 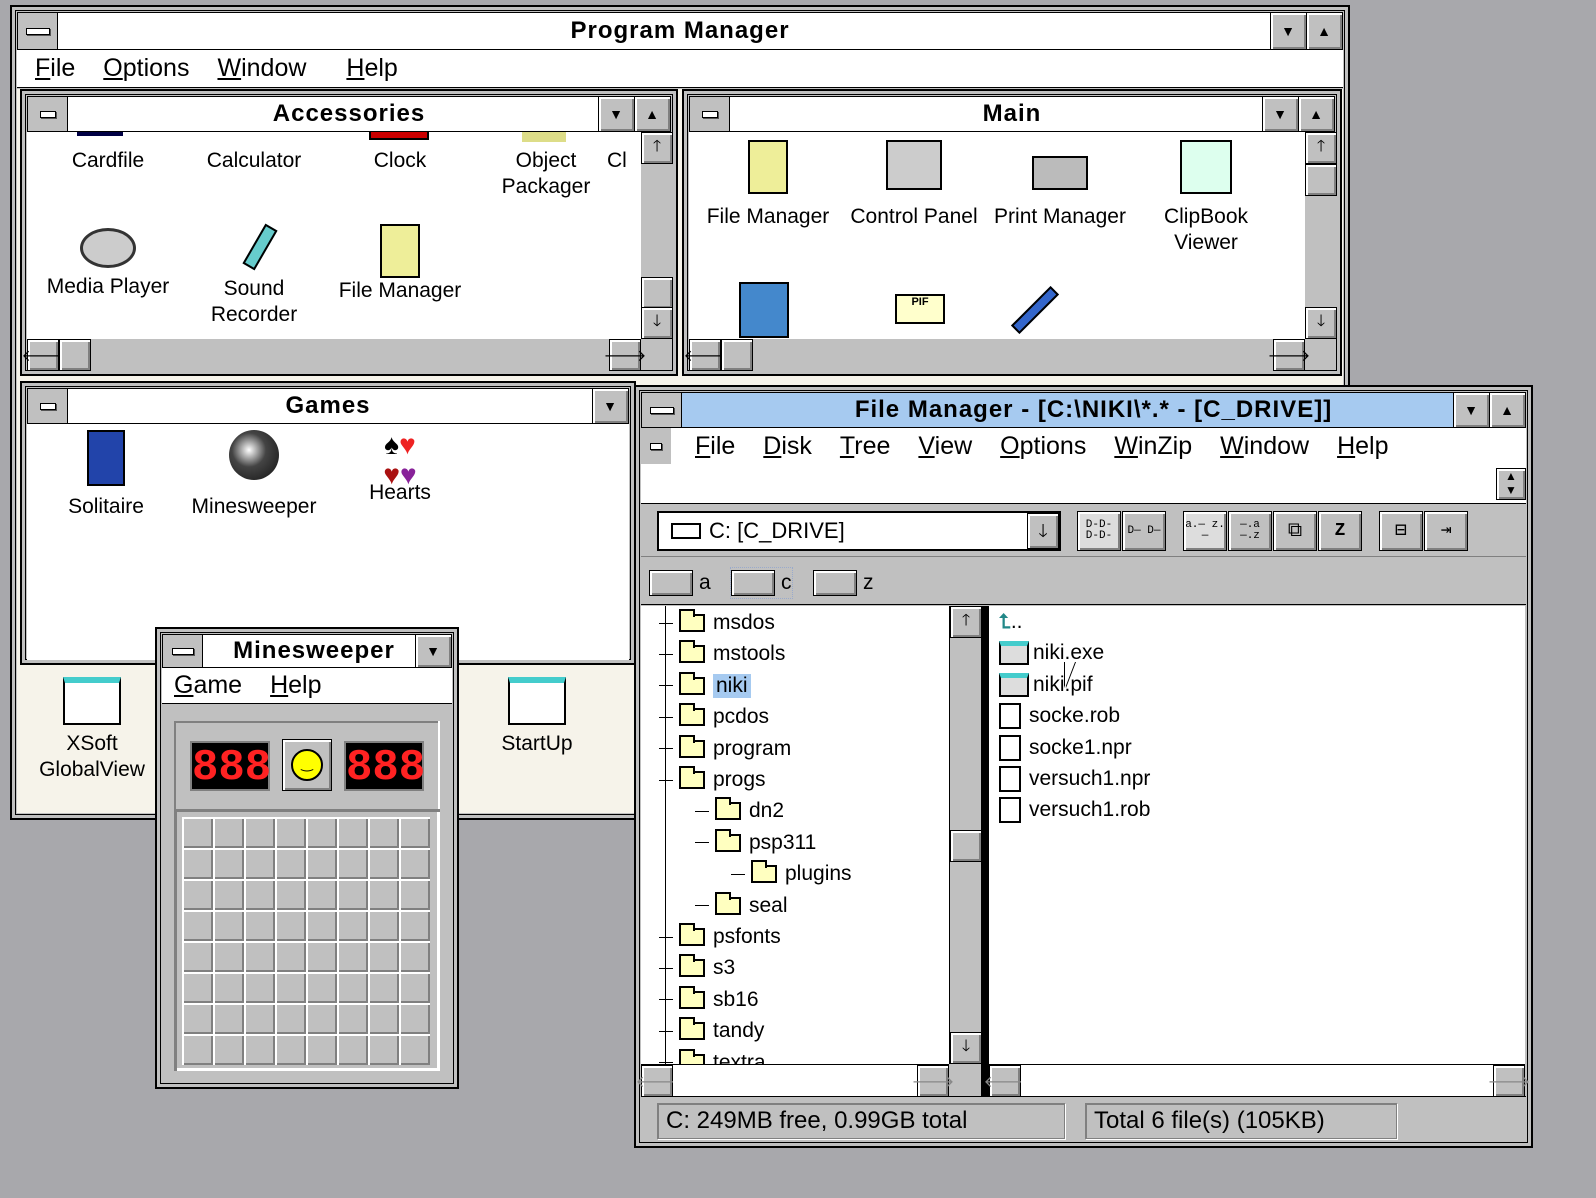 What do you see at coordinates (859, 531) in the screenshot?
I see `drive-select: C: [C_DRIVE] 🡓` at bounding box center [859, 531].